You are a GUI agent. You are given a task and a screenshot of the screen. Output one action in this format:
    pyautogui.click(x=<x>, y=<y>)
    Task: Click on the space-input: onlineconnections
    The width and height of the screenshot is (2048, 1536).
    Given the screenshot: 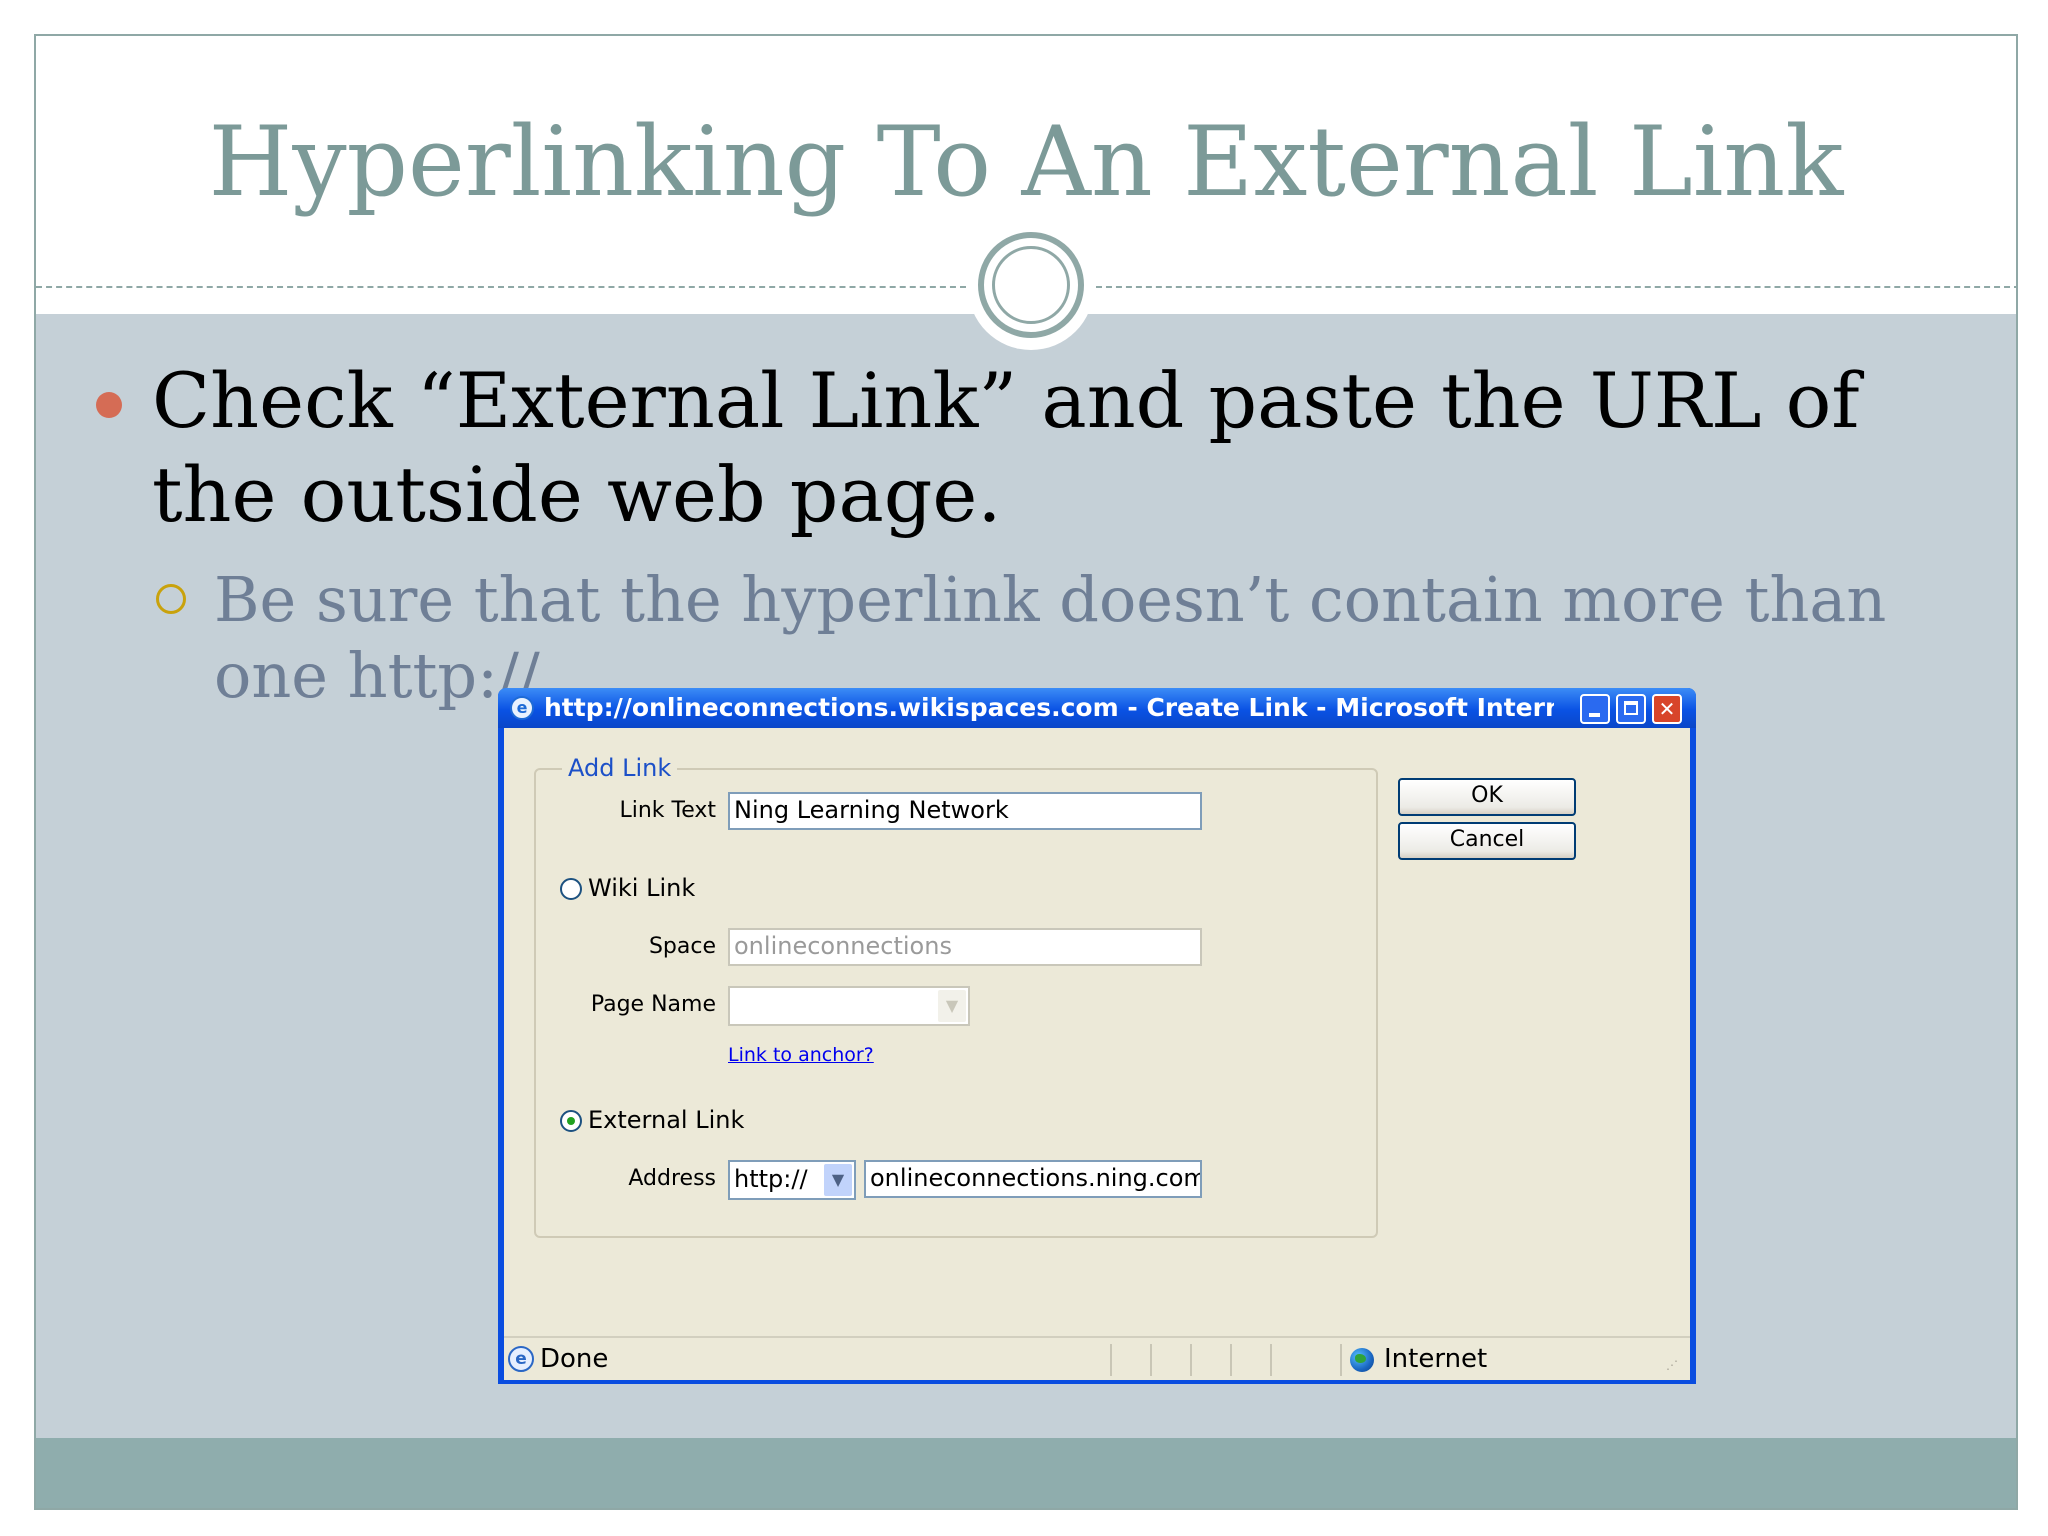 What is the action you would take?
    pyautogui.click(x=965, y=947)
    